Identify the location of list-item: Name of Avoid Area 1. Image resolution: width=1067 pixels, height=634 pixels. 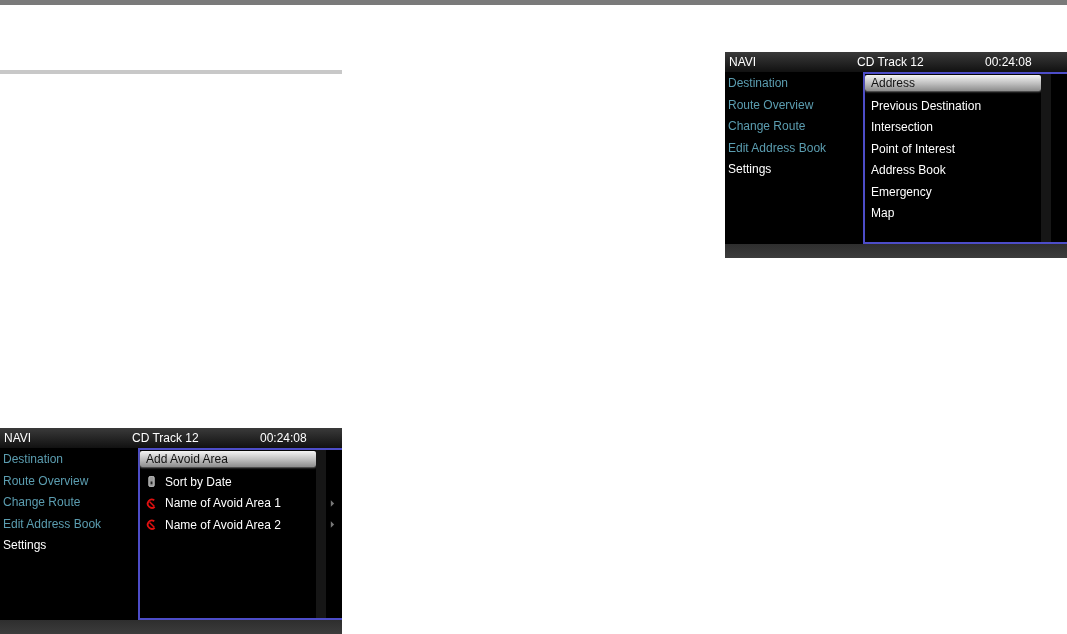
(228, 503).